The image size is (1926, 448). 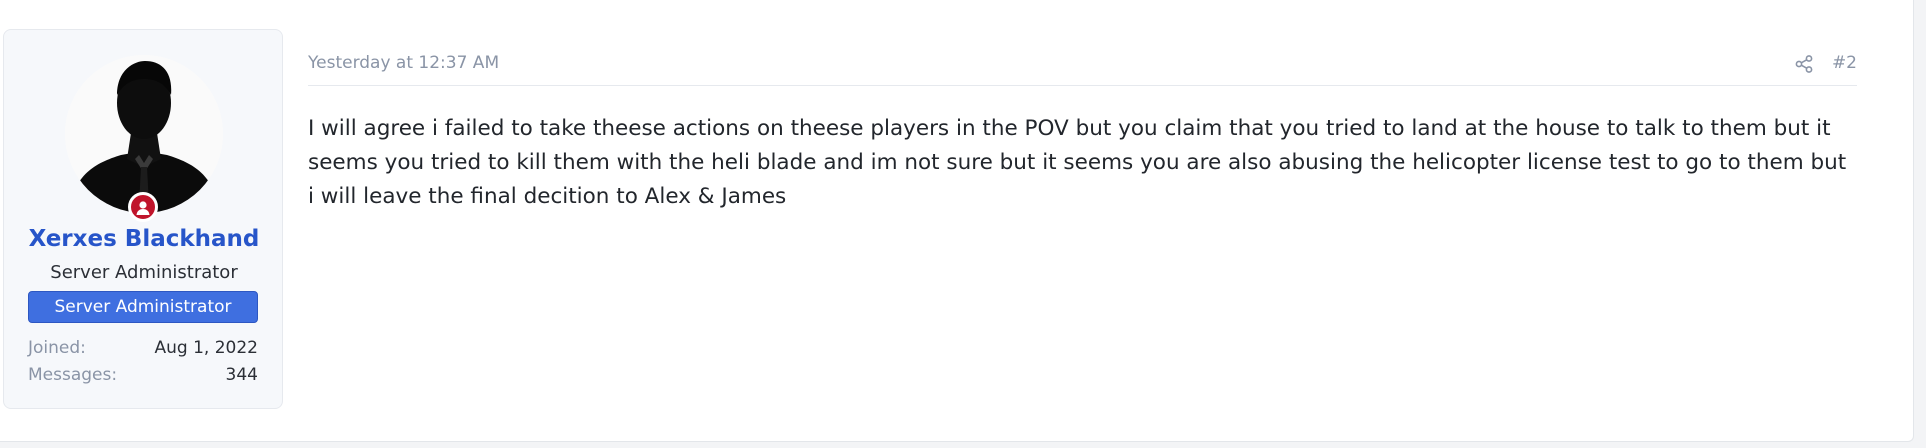 What do you see at coordinates (144, 272) in the screenshot?
I see `user-title: Server Administrator` at bounding box center [144, 272].